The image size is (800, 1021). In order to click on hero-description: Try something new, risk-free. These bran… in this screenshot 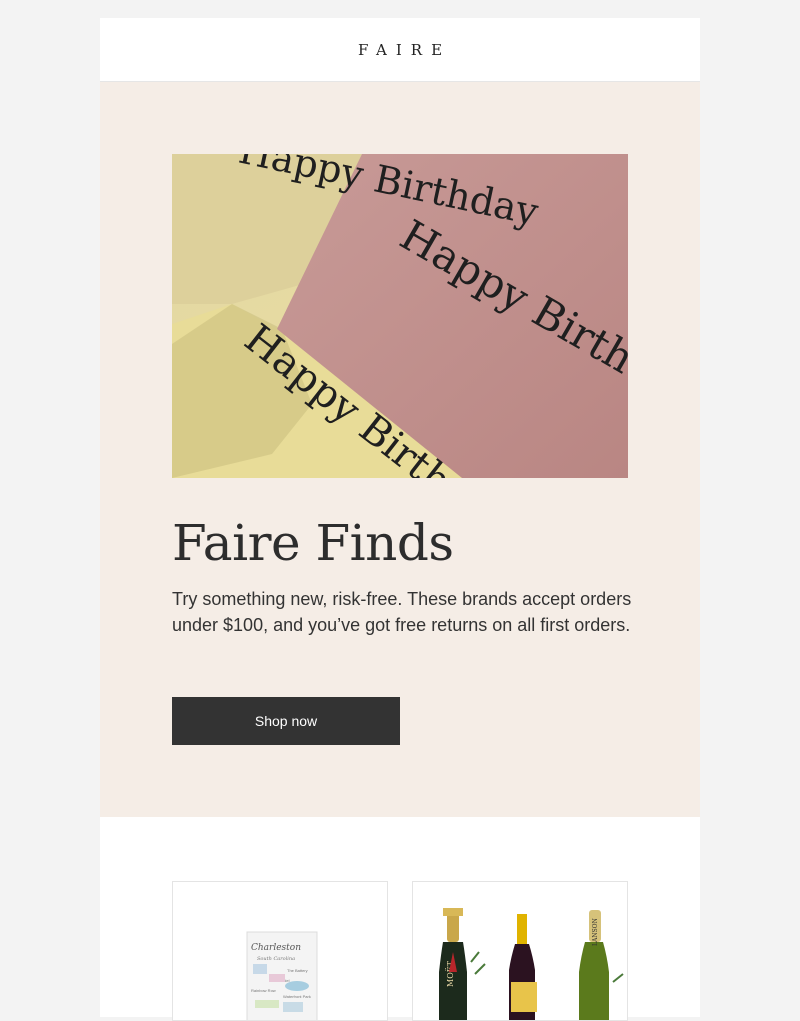, I will do `click(402, 612)`.